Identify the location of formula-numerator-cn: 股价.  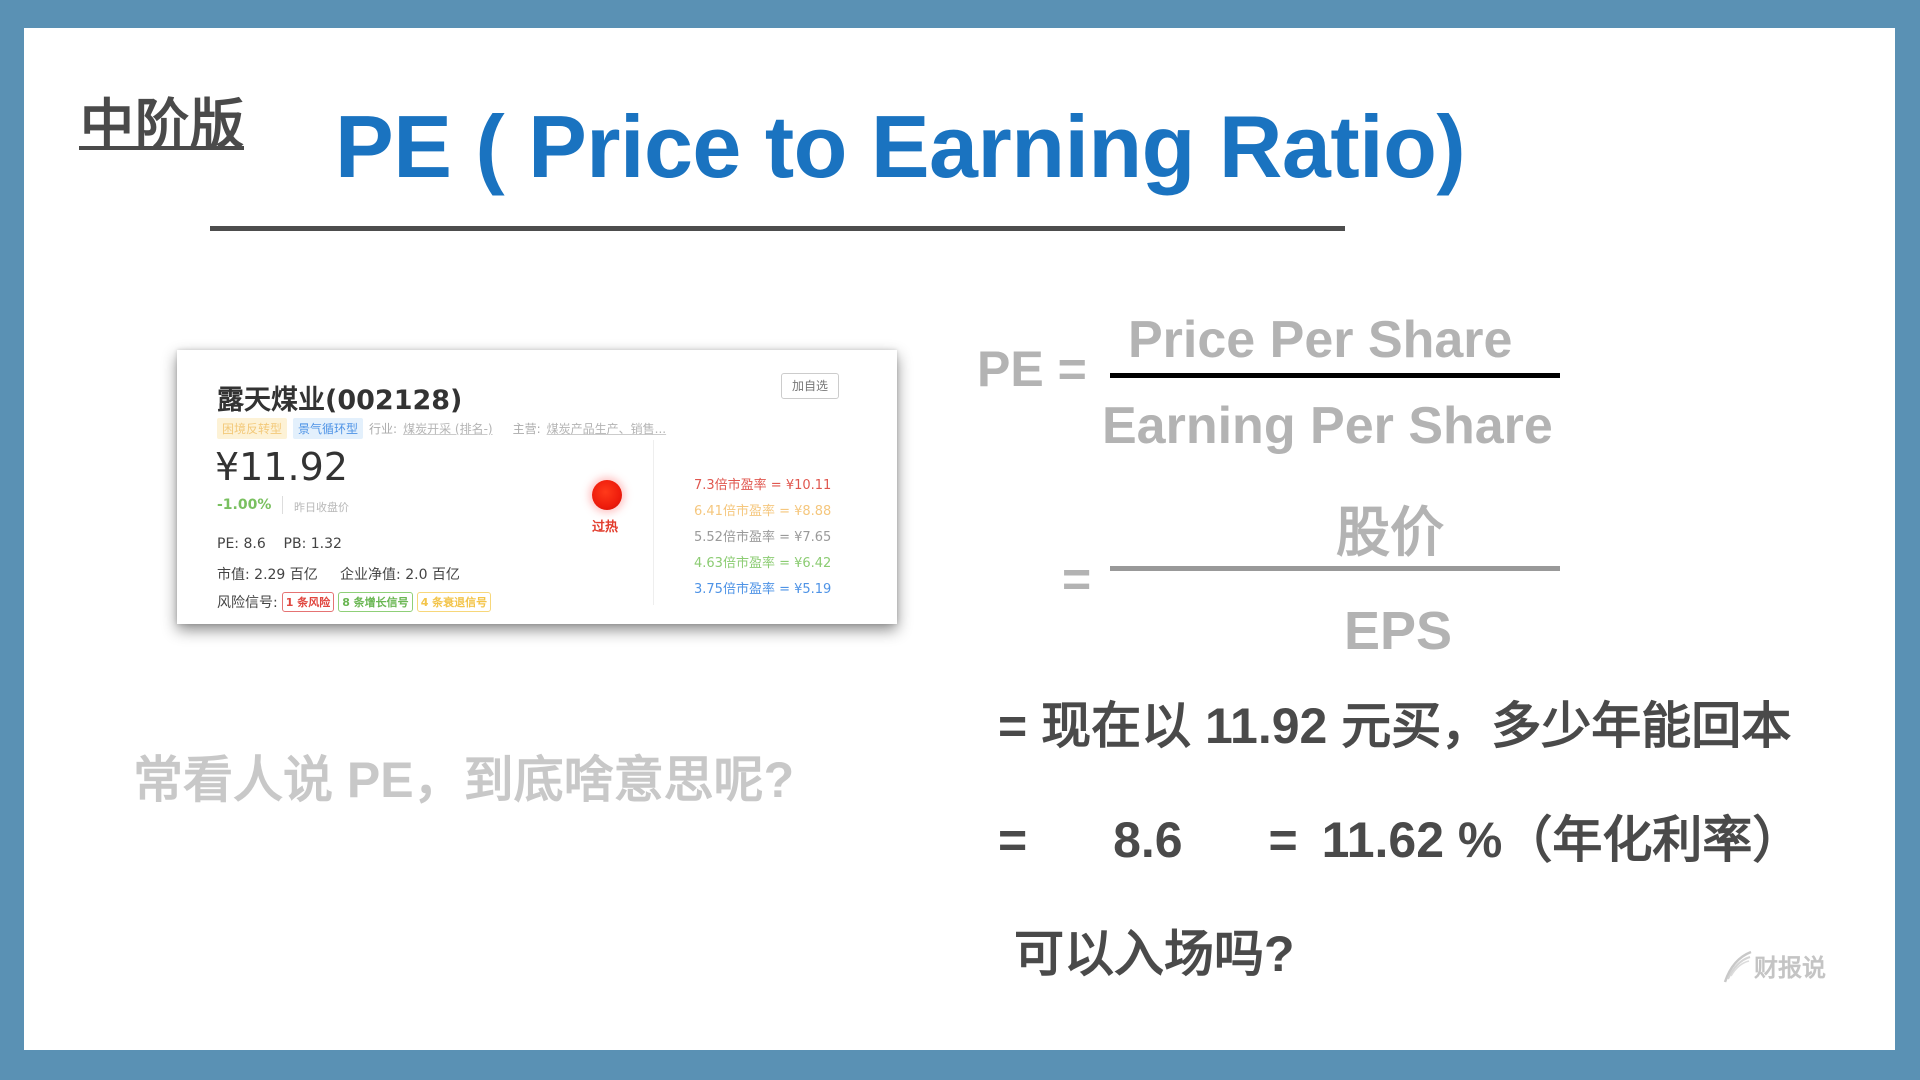
(1390, 533).